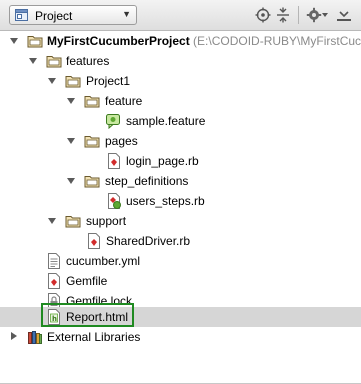 This screenshot has width=361, height=384. Describe the element at coordinates (54, 16) in the screenshot. I see `project-view-label: Project` at that location.